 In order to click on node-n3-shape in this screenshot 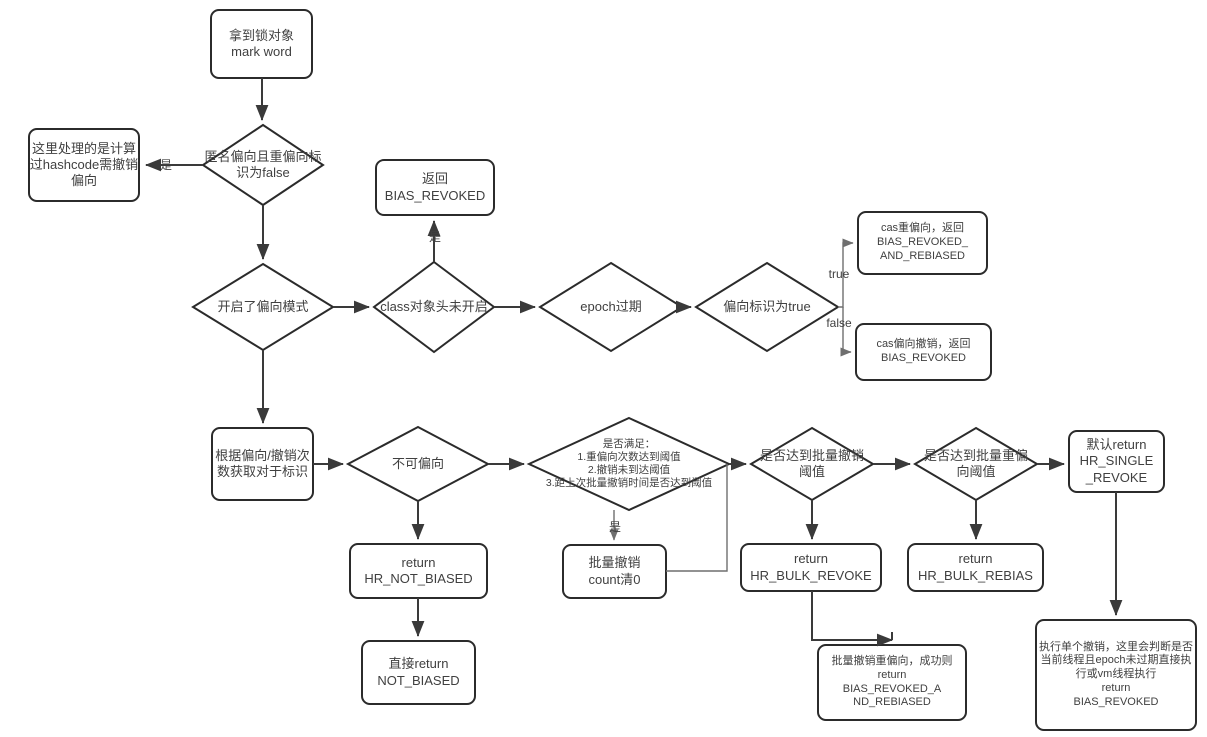, I will do `click(84, 165)`.